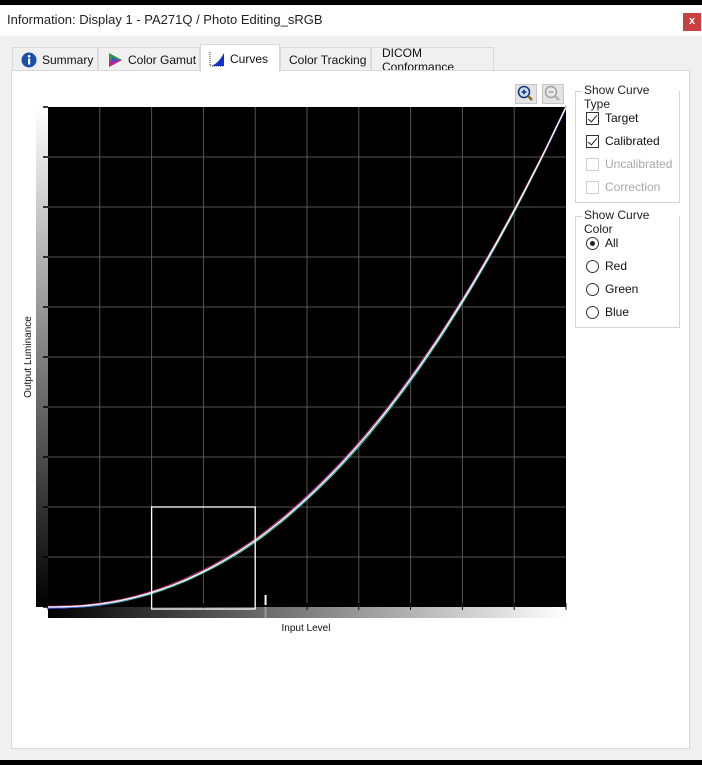  I want to click on y-axis-label: Output Luminance, so click(28, 357).